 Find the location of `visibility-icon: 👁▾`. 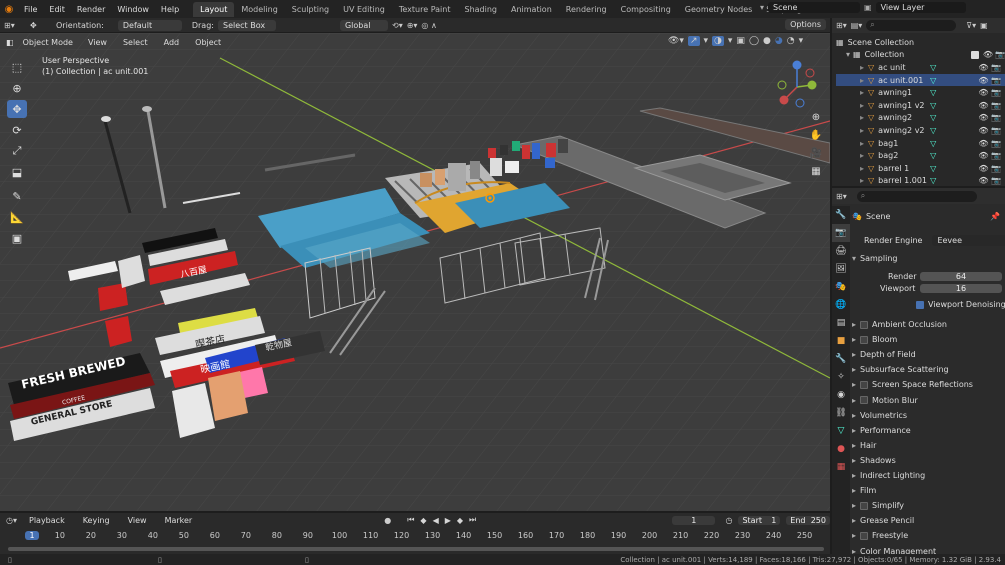

visibility-icon: 👁▾ is located at coordinates (676, 41).